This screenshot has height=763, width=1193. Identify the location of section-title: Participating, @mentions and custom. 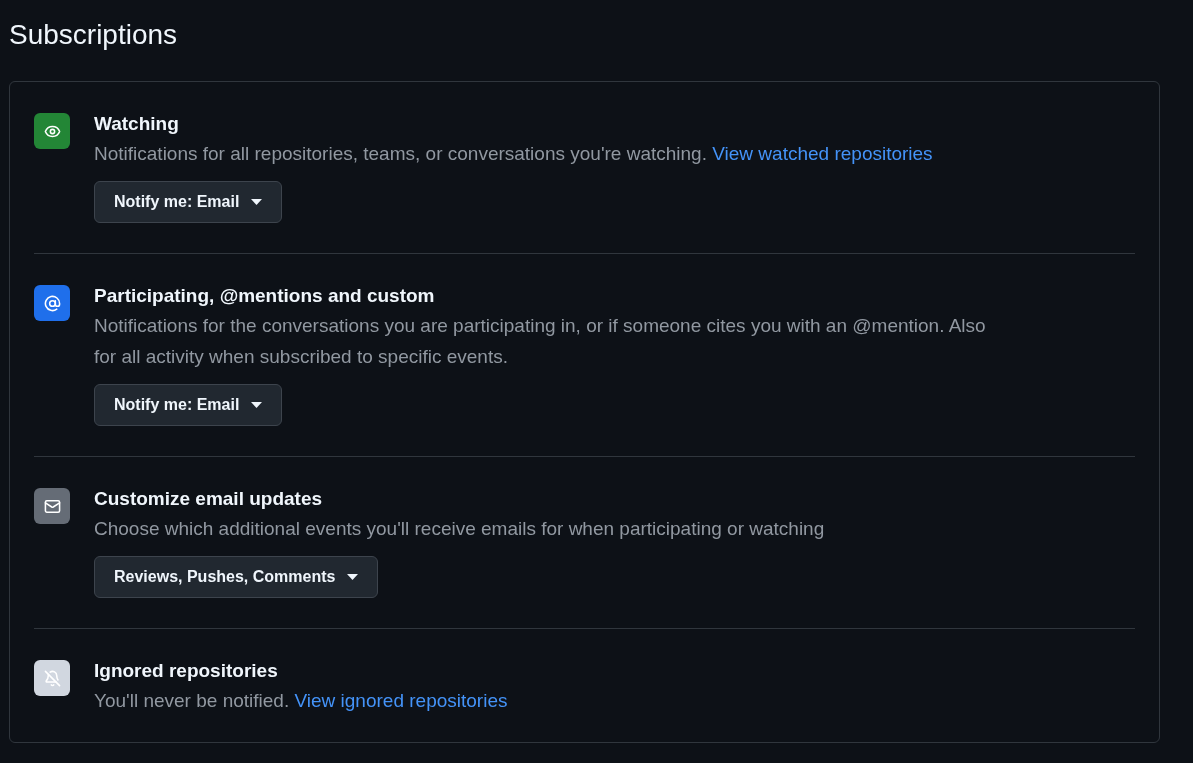
(264, 296).